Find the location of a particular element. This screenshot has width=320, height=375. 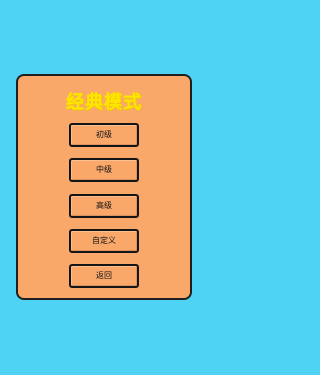

intermediate-button: 中级 is located at coordinates (104, 170).